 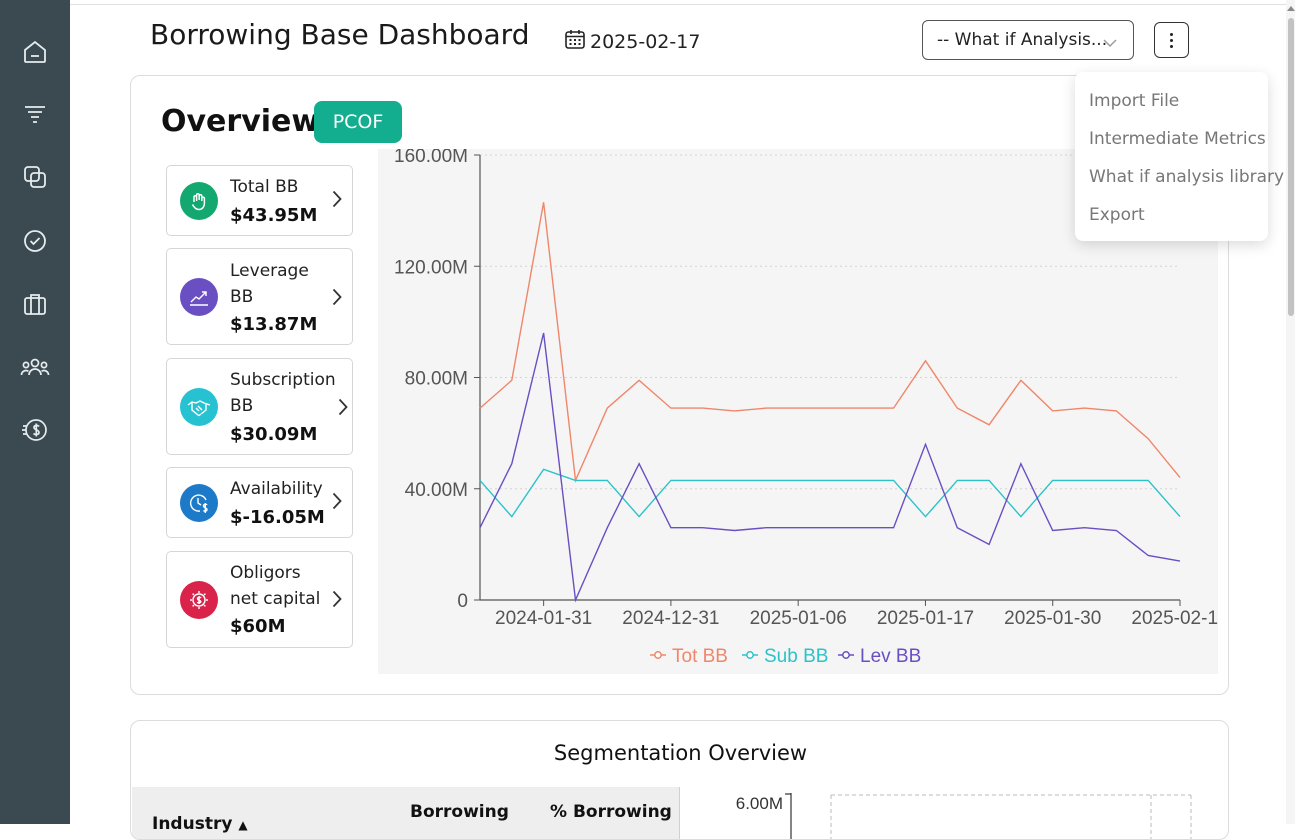 I want to click on date-picker: 2025-02-17, so click(x=632, y=41).